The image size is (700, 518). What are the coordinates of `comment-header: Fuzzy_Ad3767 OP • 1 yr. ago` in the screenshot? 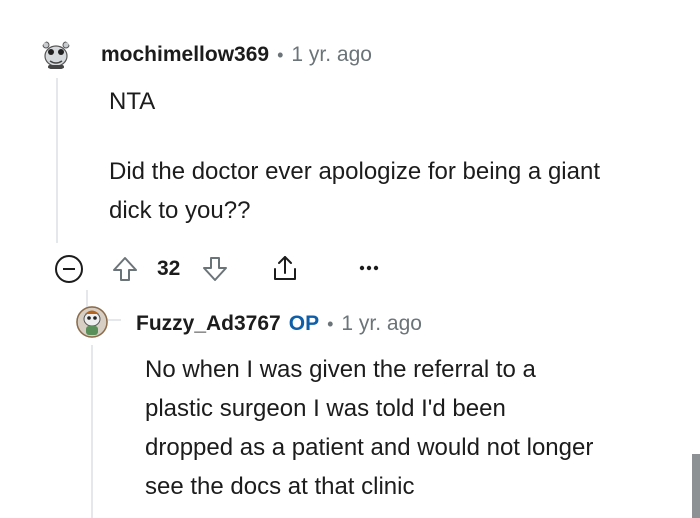 It's located at (279, 324).